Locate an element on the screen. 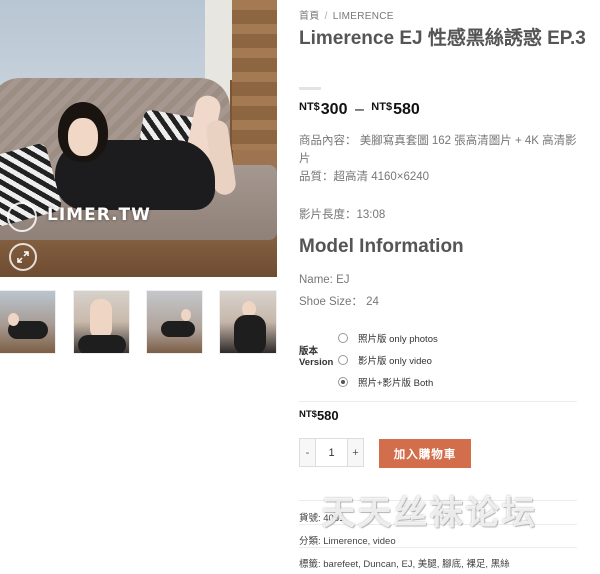  version-option-video: 影片版 only video is located at coordinates (385, 360).